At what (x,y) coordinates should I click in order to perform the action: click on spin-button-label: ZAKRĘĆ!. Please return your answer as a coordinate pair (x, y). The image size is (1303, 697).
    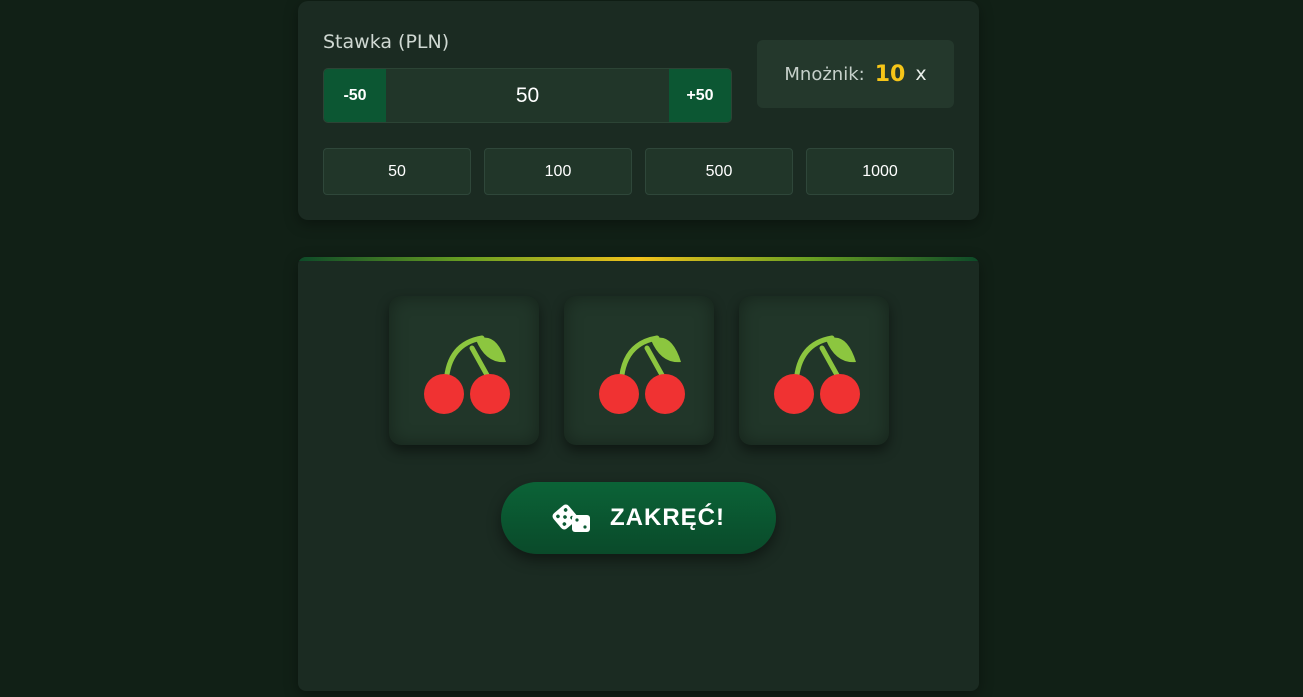
    Looking at the image, I should click on (667, 517).